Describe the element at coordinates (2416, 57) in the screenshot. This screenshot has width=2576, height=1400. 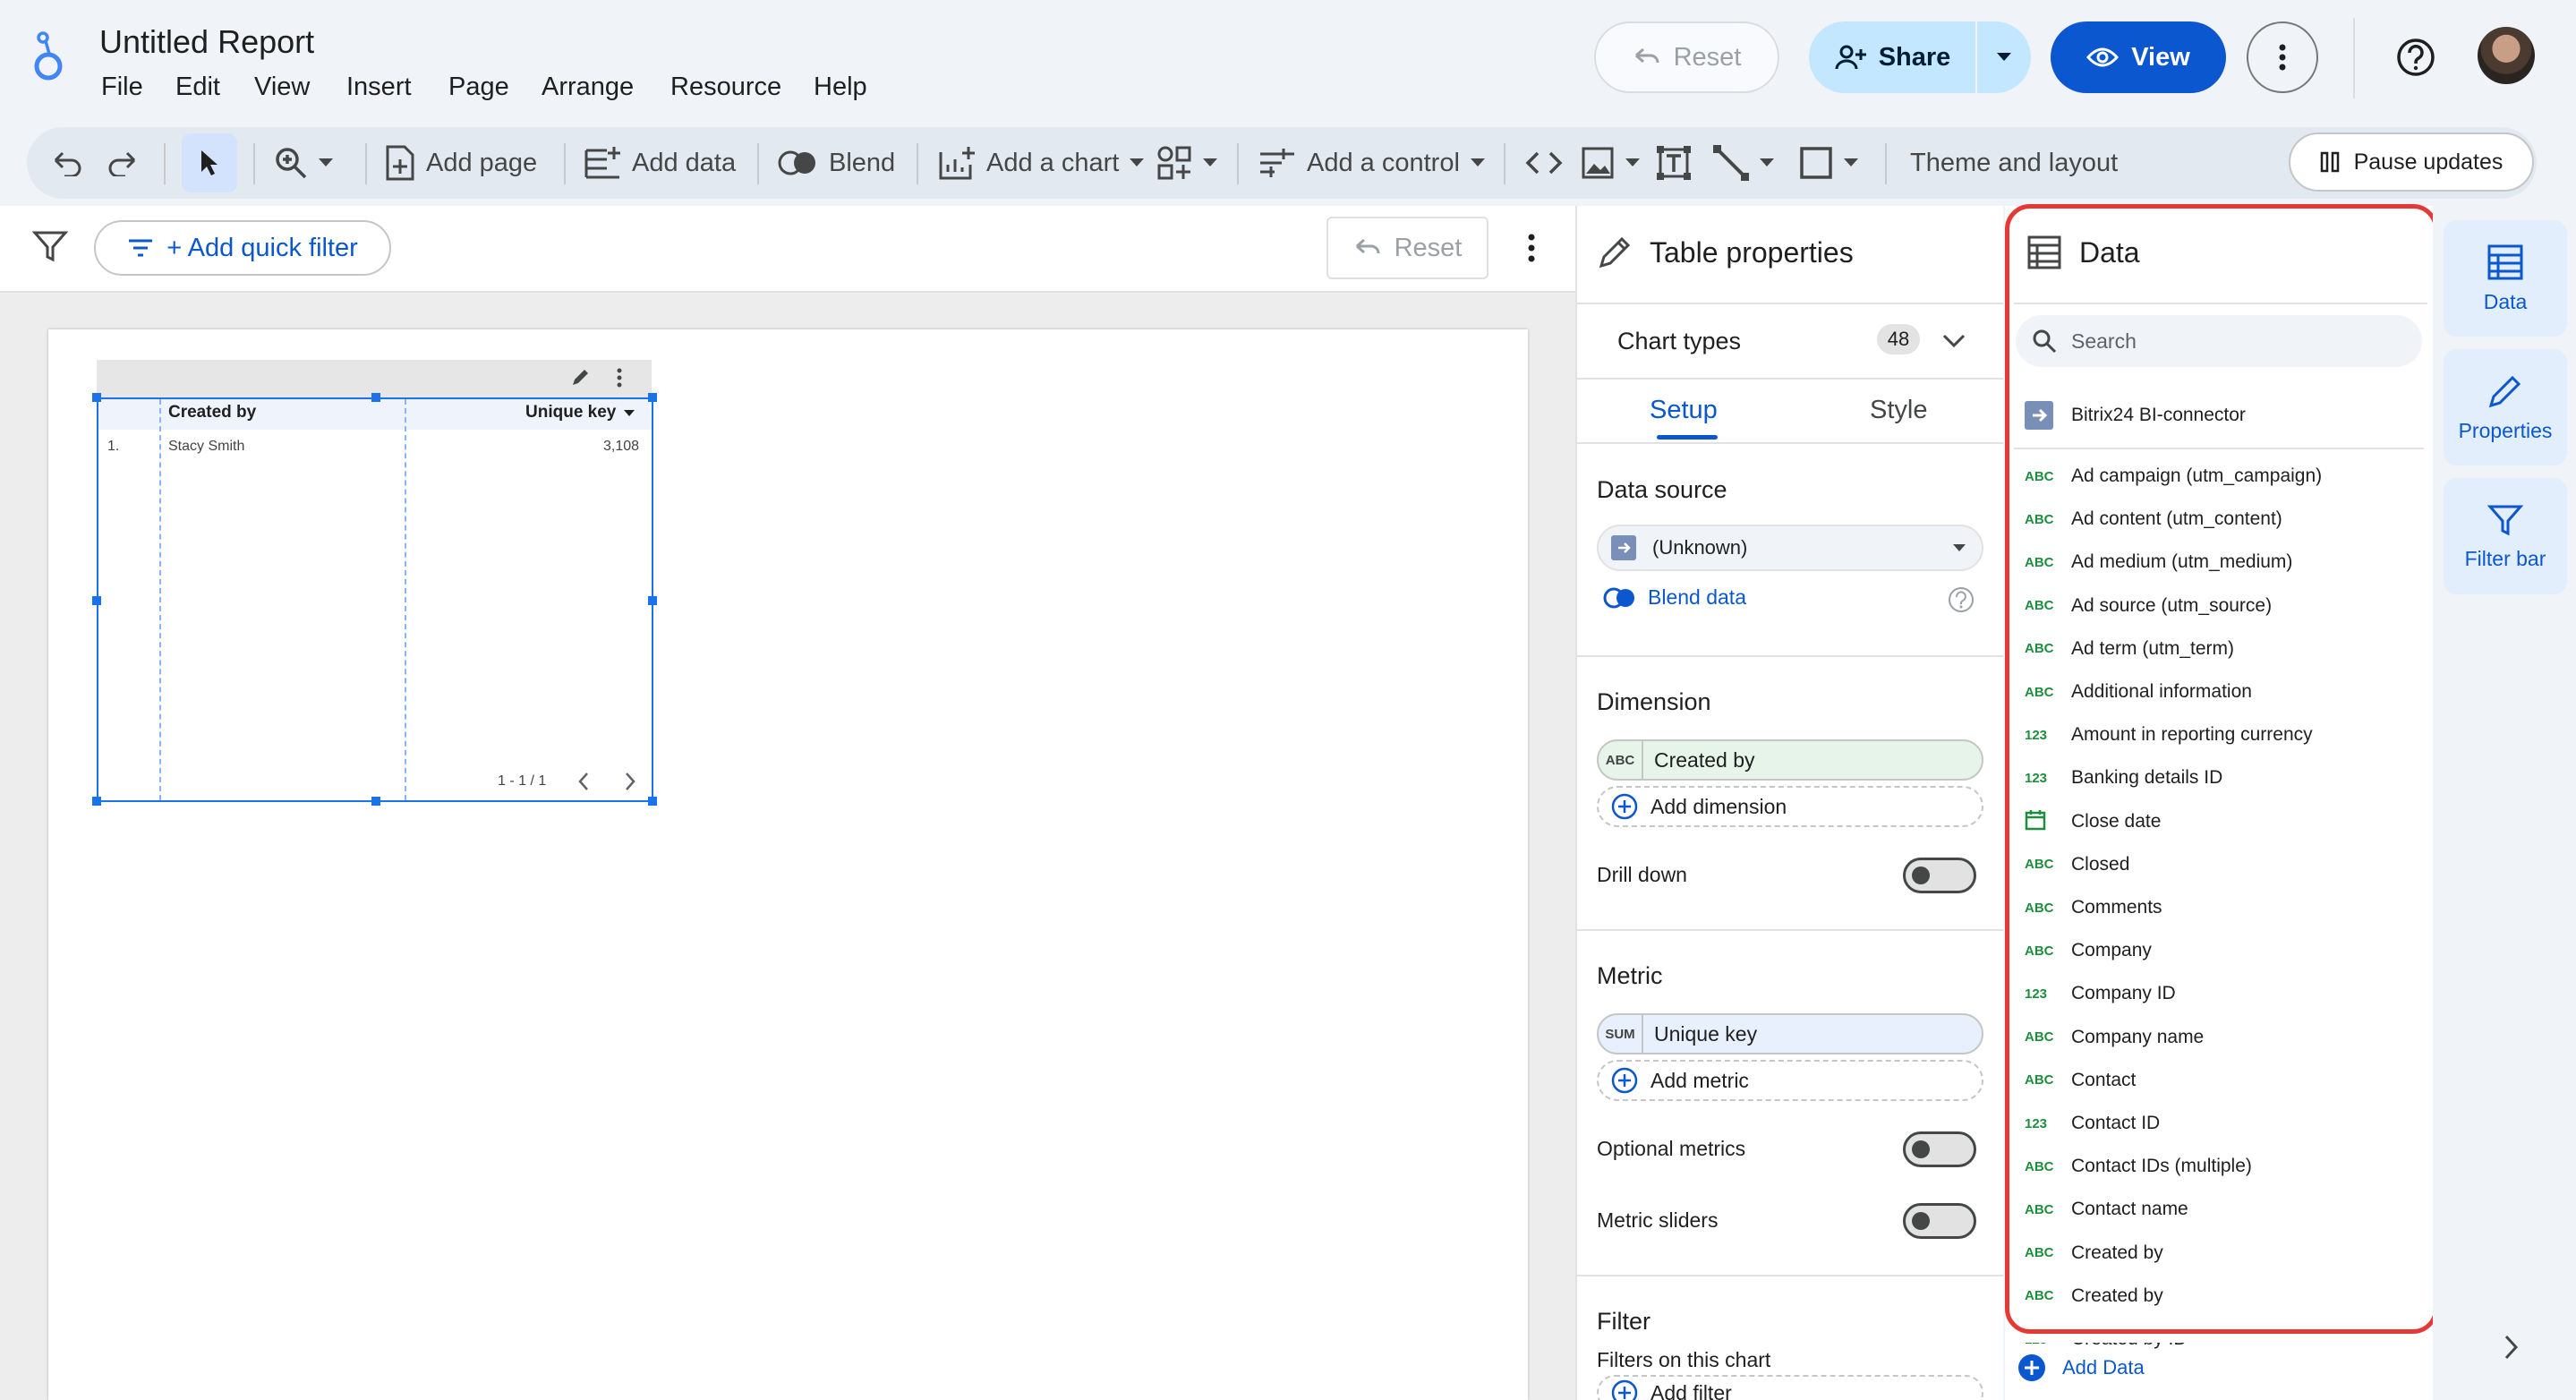
I see `help-button` at that location.